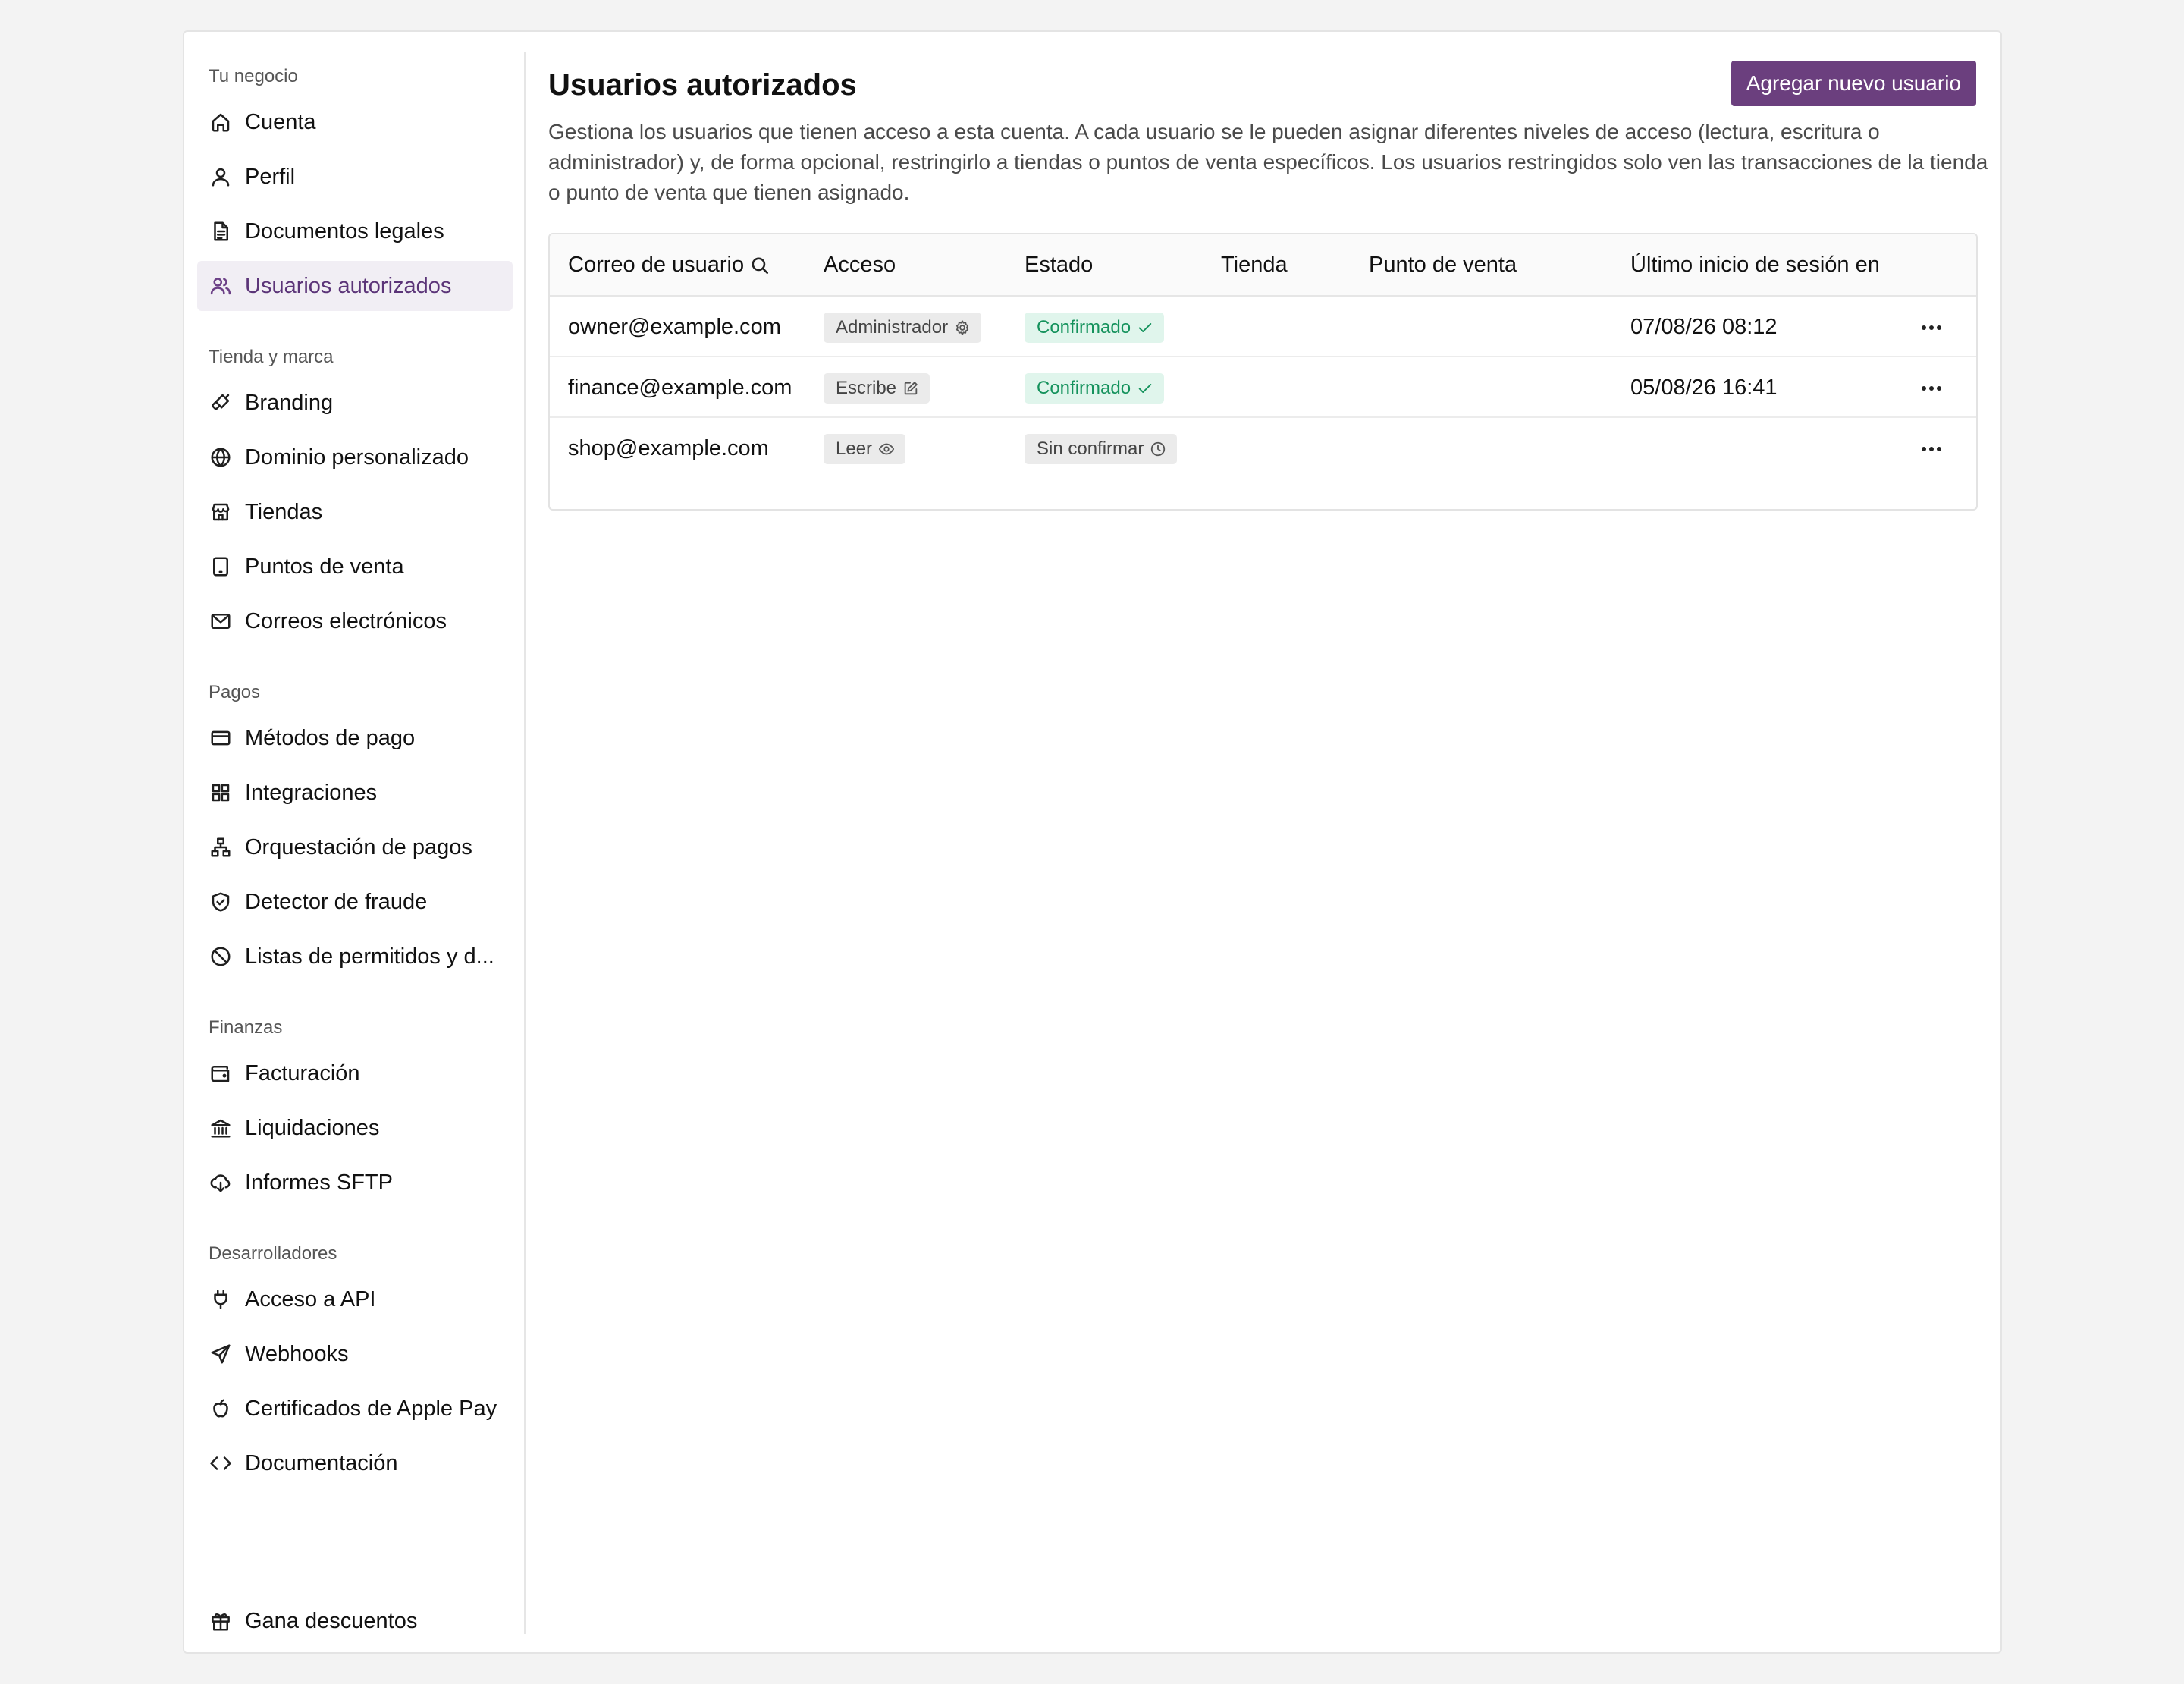  Describe the element at coordinates (355, 793) in the screenshot. I see `sidebar-item-integraciones: Integraciones` at that location.